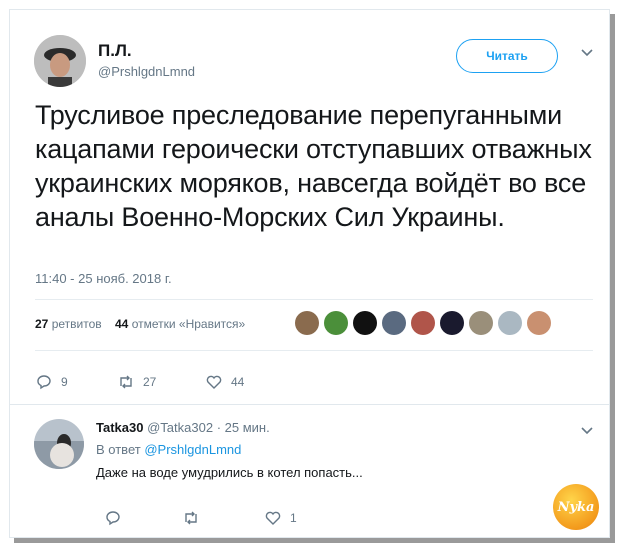 The width and height of the screenshot is (621, 551). Describe the element at coordinates (136, 382) in the screenshot. I see `retweet-button: 27` at that location.